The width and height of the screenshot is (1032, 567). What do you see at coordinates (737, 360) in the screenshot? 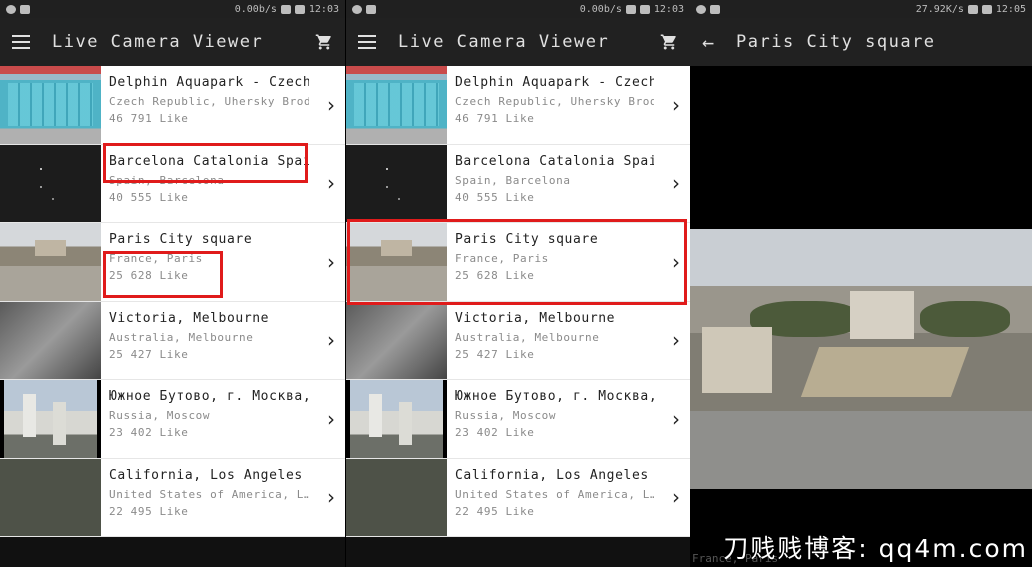
I see `scene-building` at bounding box center [737, 360].